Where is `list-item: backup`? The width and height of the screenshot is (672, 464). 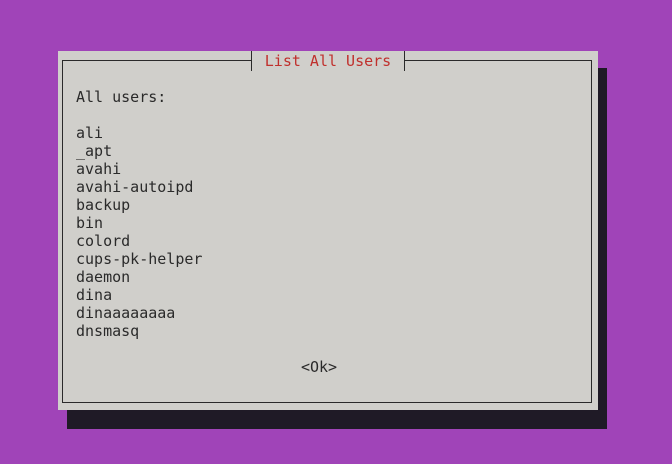
list-item: backup is located at coordinates (103, 205).